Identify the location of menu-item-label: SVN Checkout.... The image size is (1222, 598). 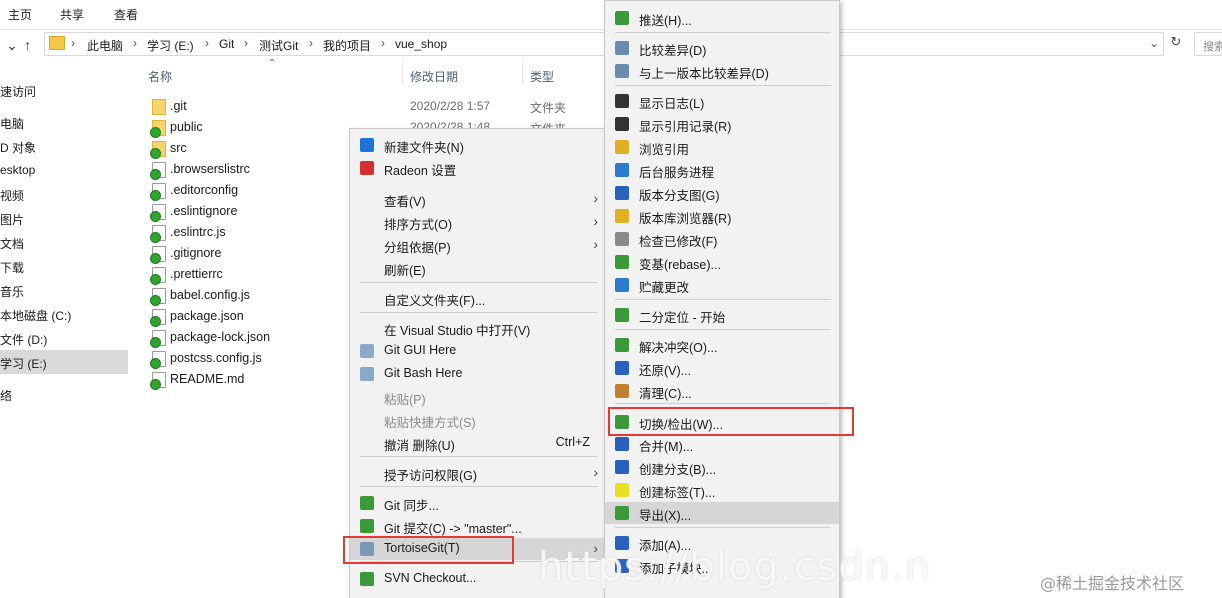
(430, 578).